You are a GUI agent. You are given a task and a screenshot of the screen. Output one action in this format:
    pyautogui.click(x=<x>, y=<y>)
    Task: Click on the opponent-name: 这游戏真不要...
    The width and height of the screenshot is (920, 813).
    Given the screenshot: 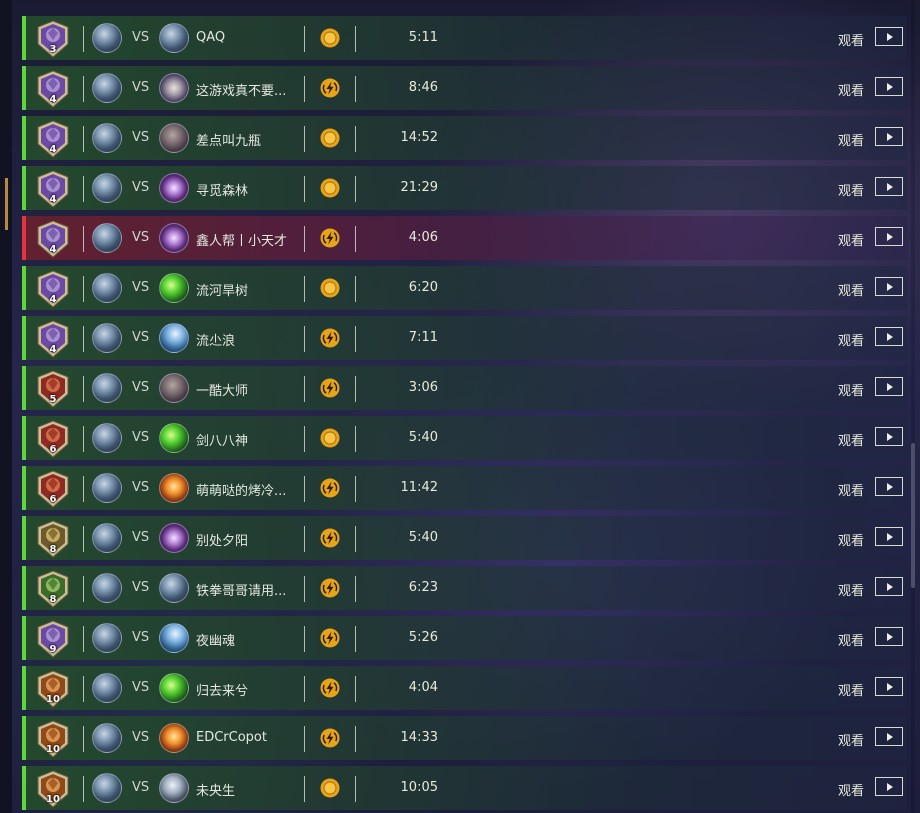 What is the action you would take?
    pyautogui.click(x=241, y=91)
    